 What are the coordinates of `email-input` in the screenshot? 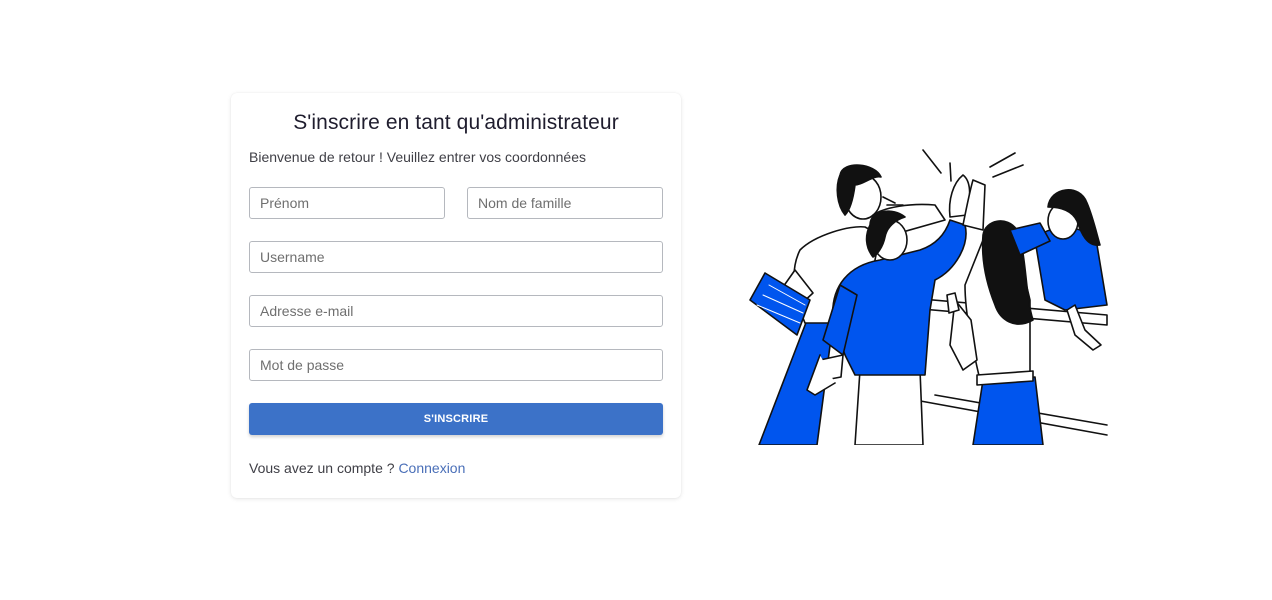 It's located at (456, 311).